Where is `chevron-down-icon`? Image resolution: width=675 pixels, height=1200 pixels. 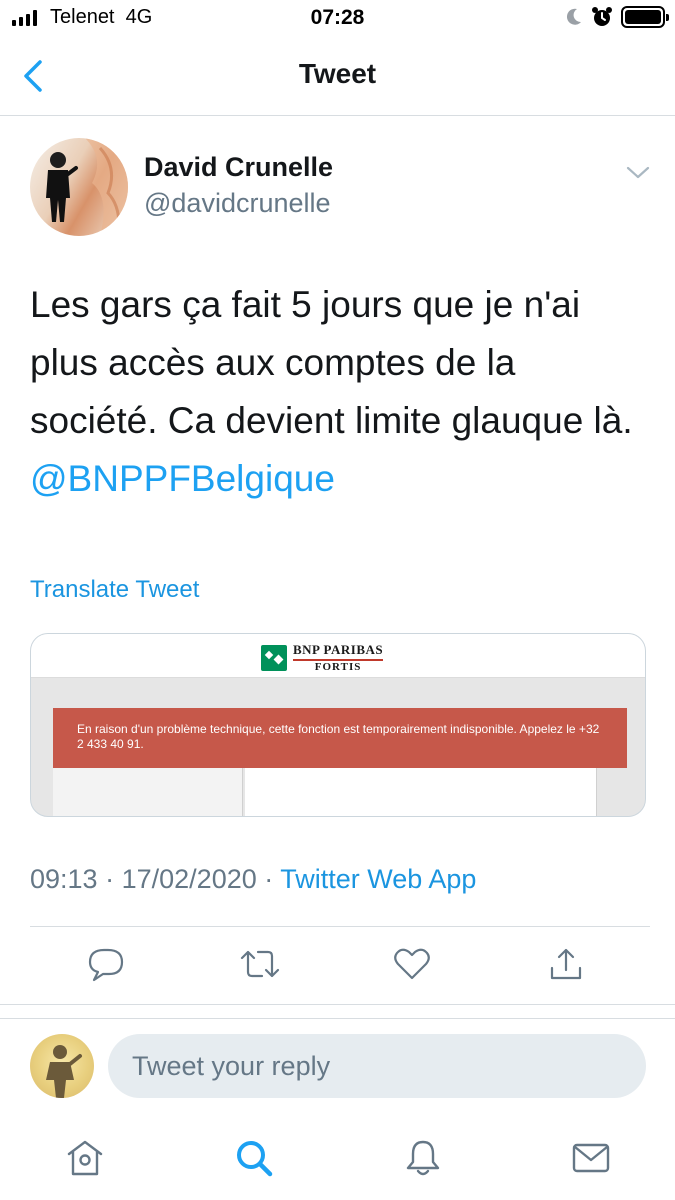
chevron-down-icon is located at coordinates (638, 172).